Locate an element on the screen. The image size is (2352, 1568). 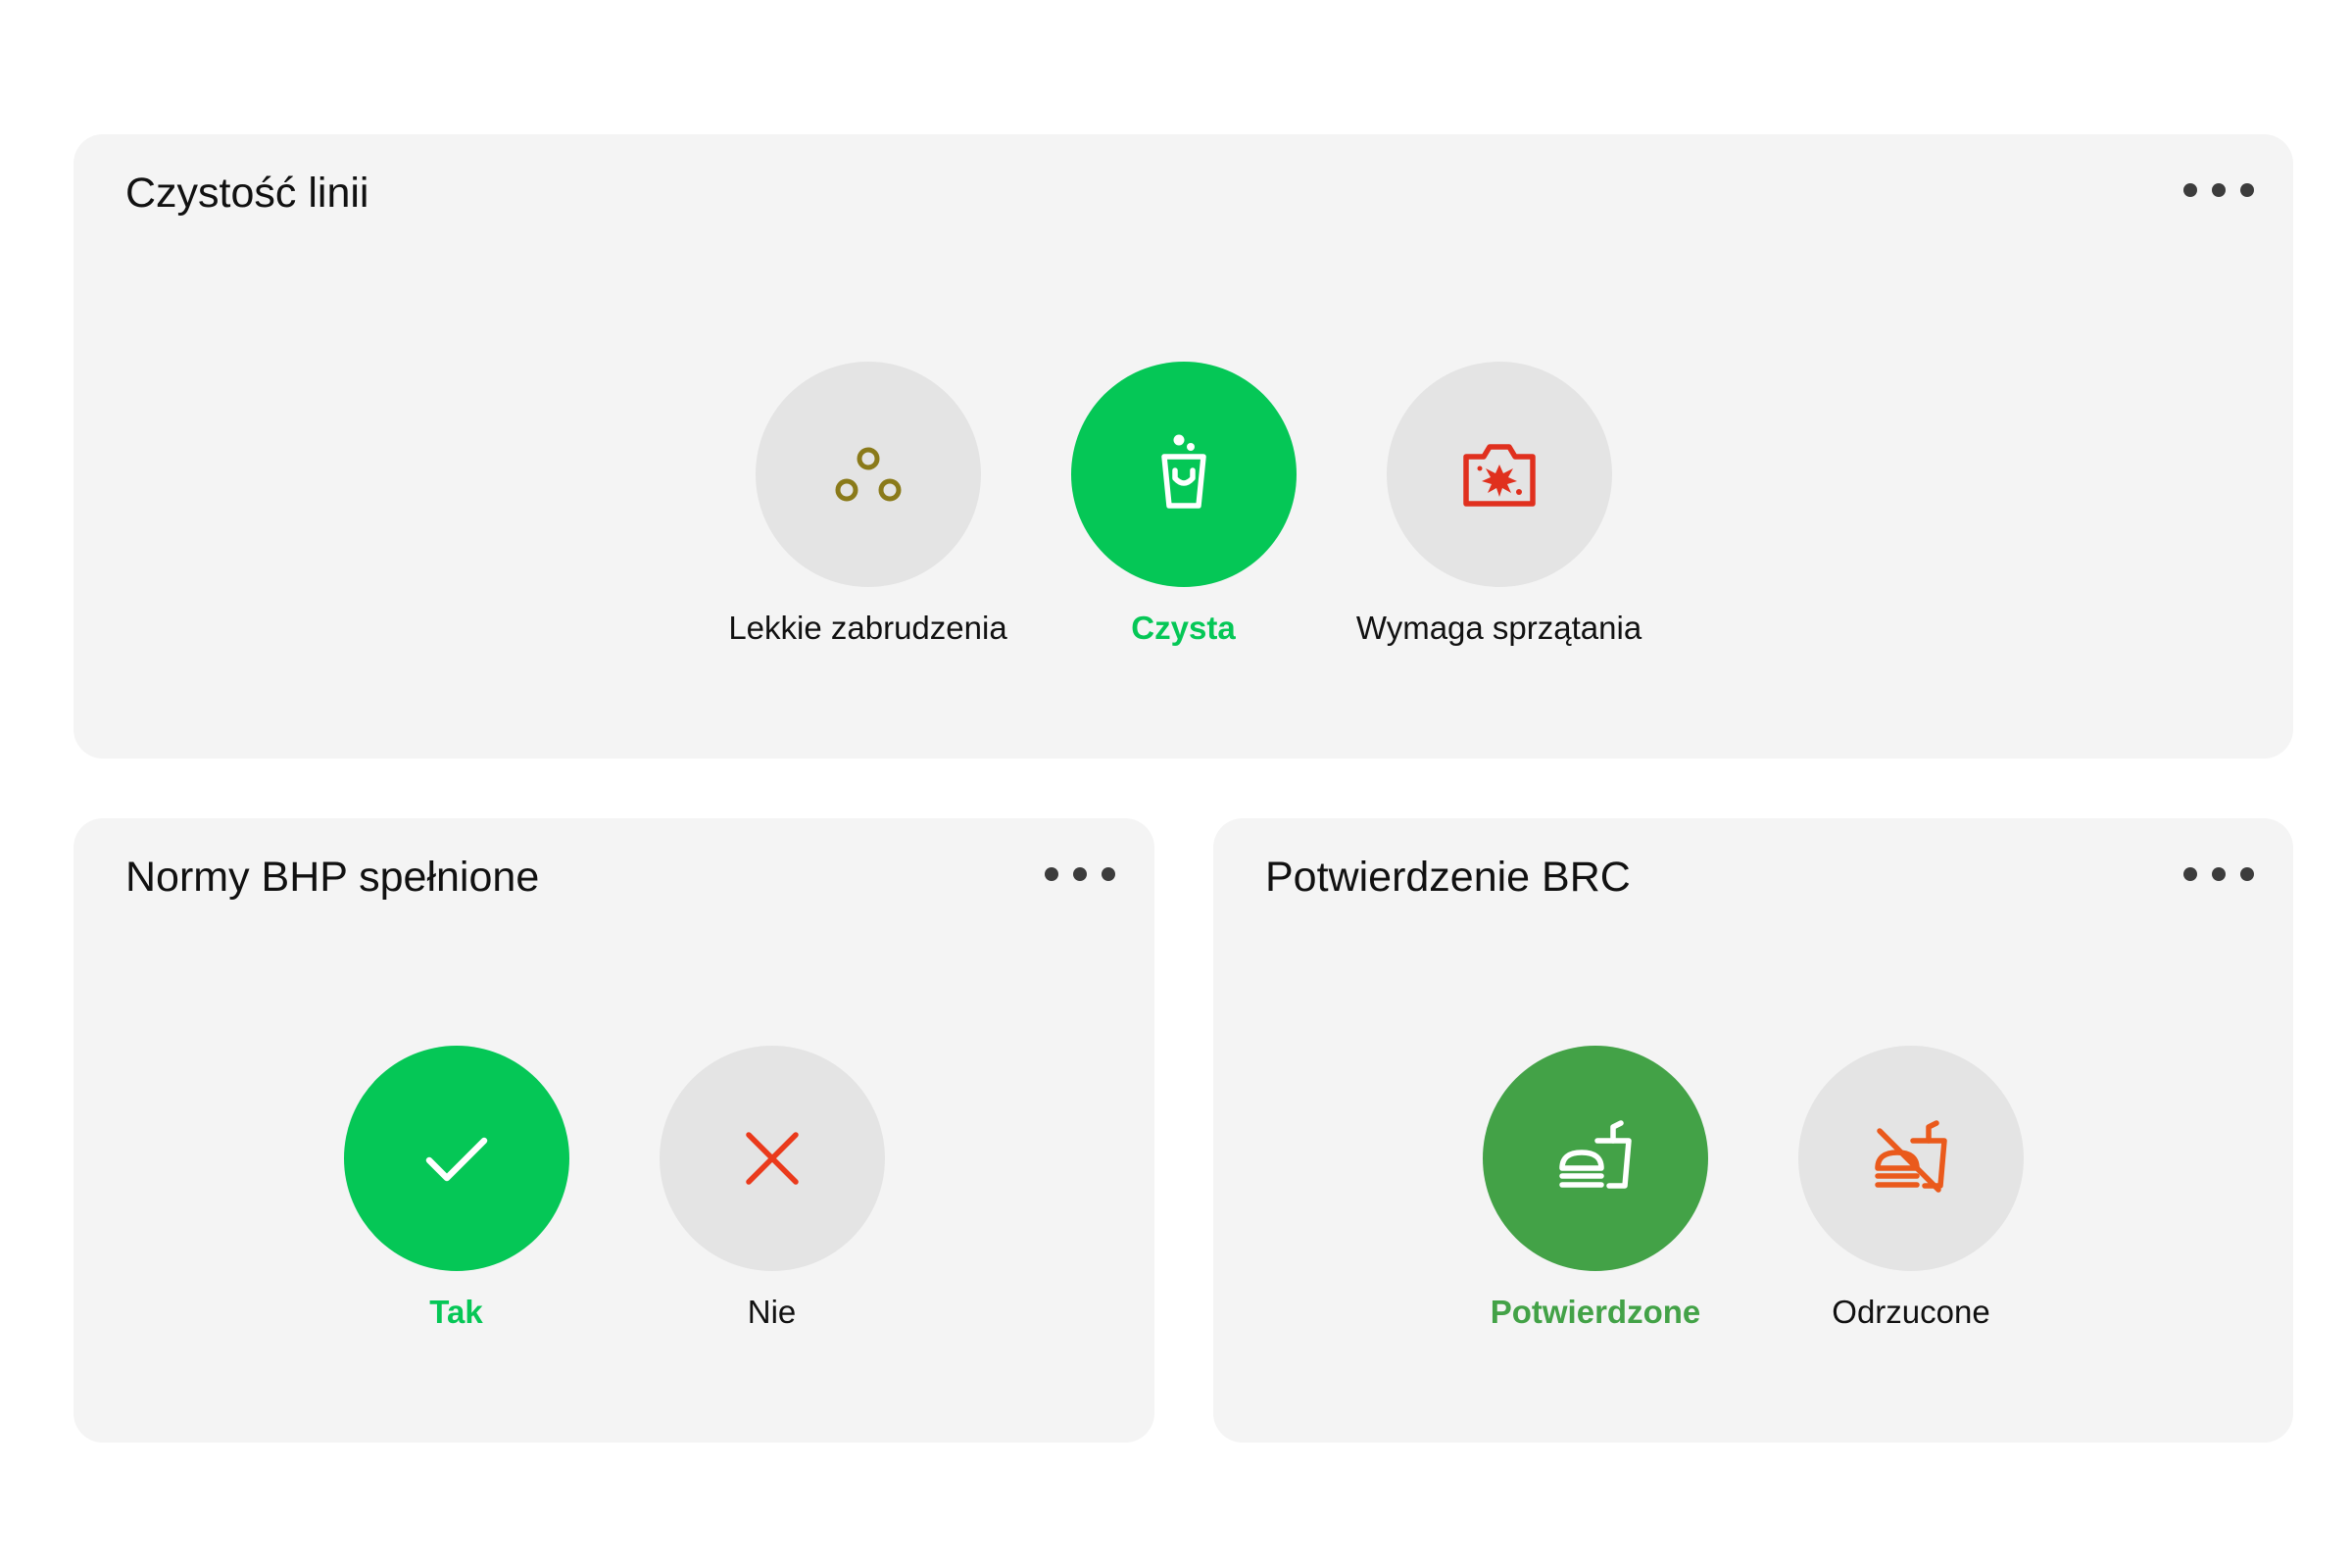
option-potwierdzone: Potwierdzone is located at coordinates (1595, 1189).